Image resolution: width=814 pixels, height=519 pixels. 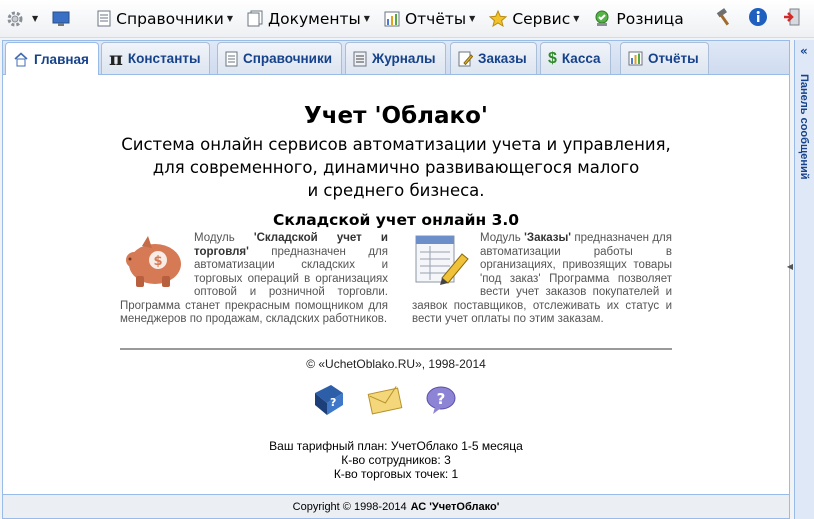 I want to click on menu-reports-label: Отчёты, so click(x=435, y=18).